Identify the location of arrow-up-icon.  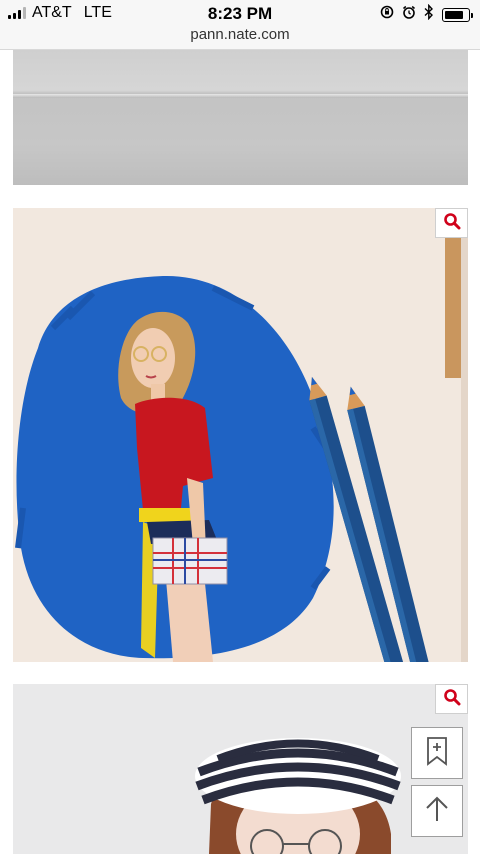
(437, 811).